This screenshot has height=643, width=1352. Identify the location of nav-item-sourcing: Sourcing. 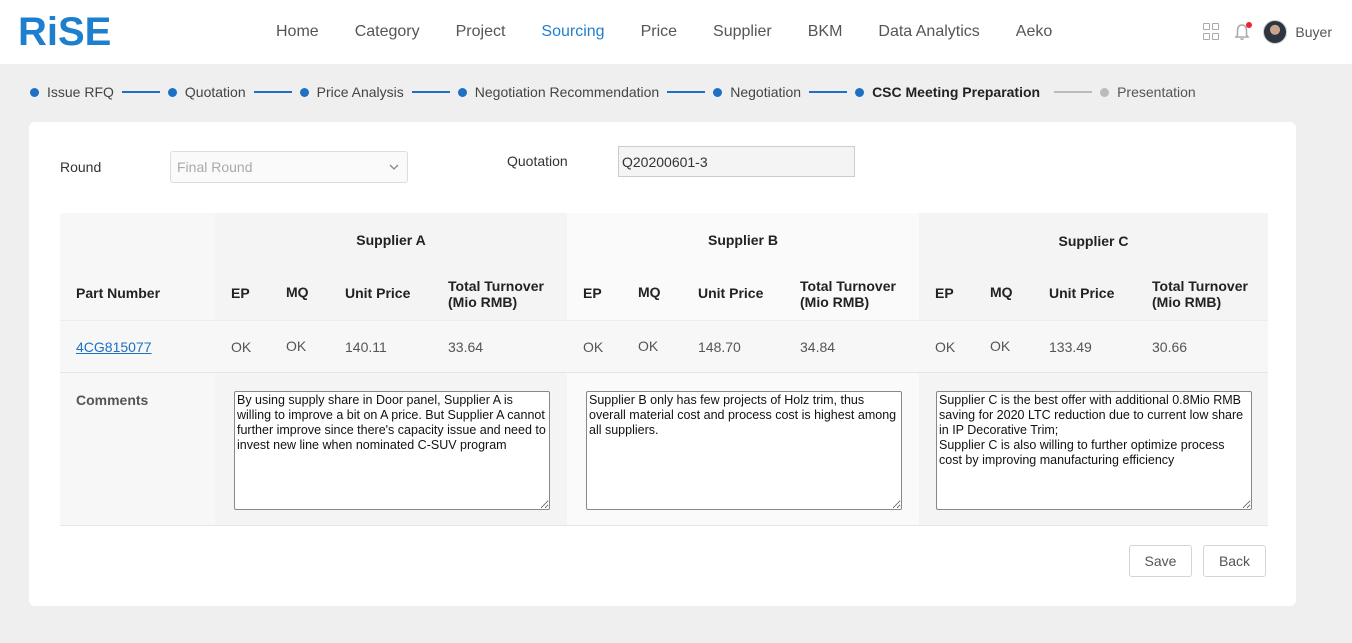
(572, 32).